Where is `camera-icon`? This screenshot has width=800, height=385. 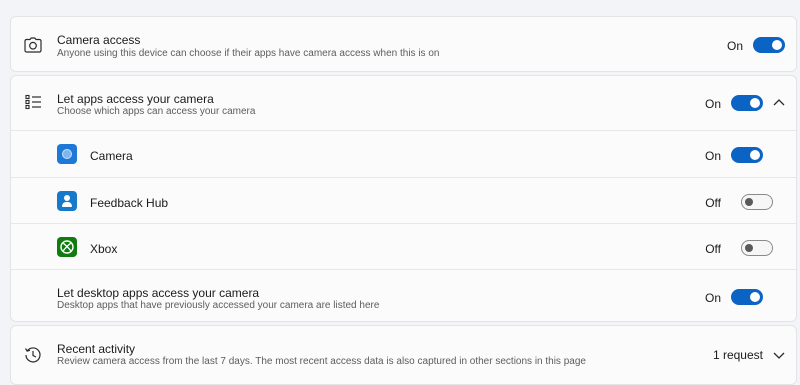
camera-icon is located at coordinates (33, 45).